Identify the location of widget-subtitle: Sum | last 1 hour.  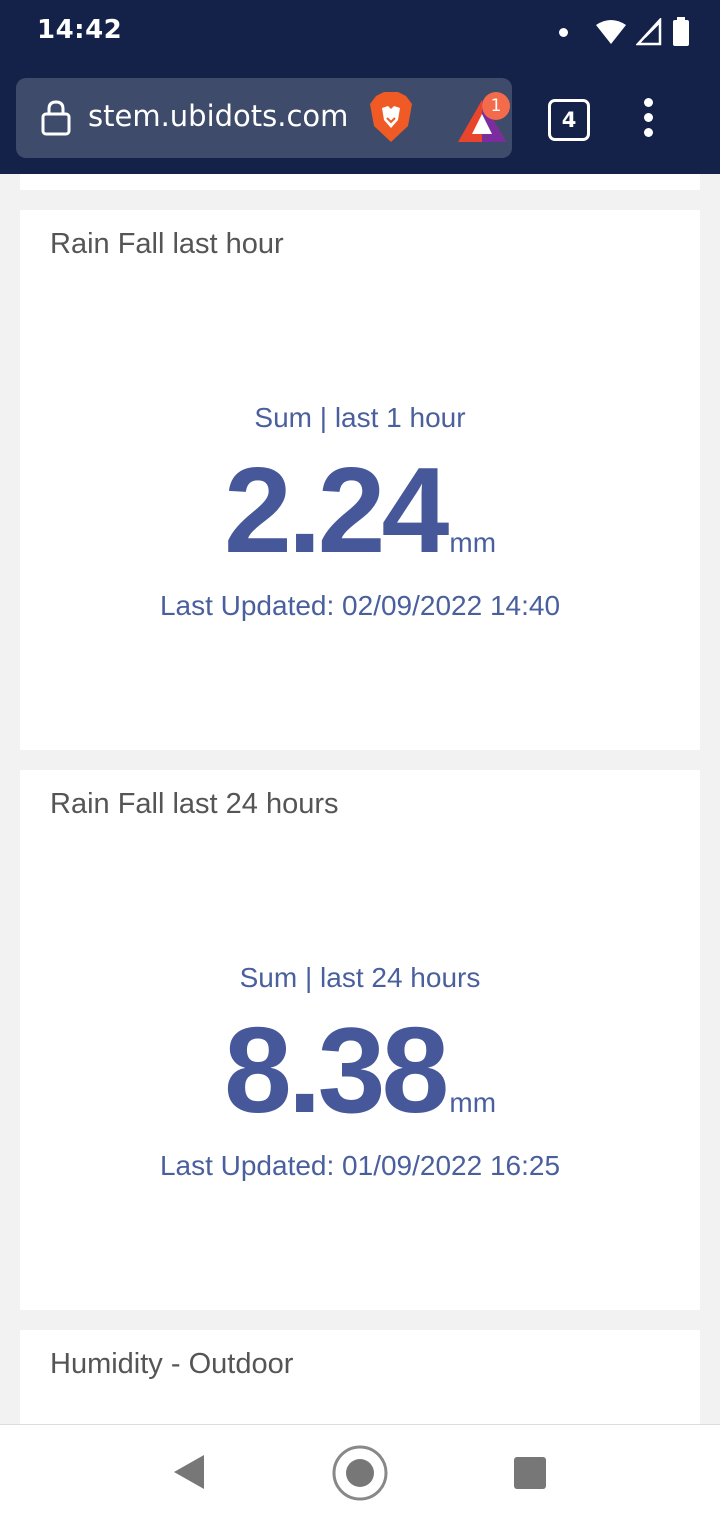
(360, 417).